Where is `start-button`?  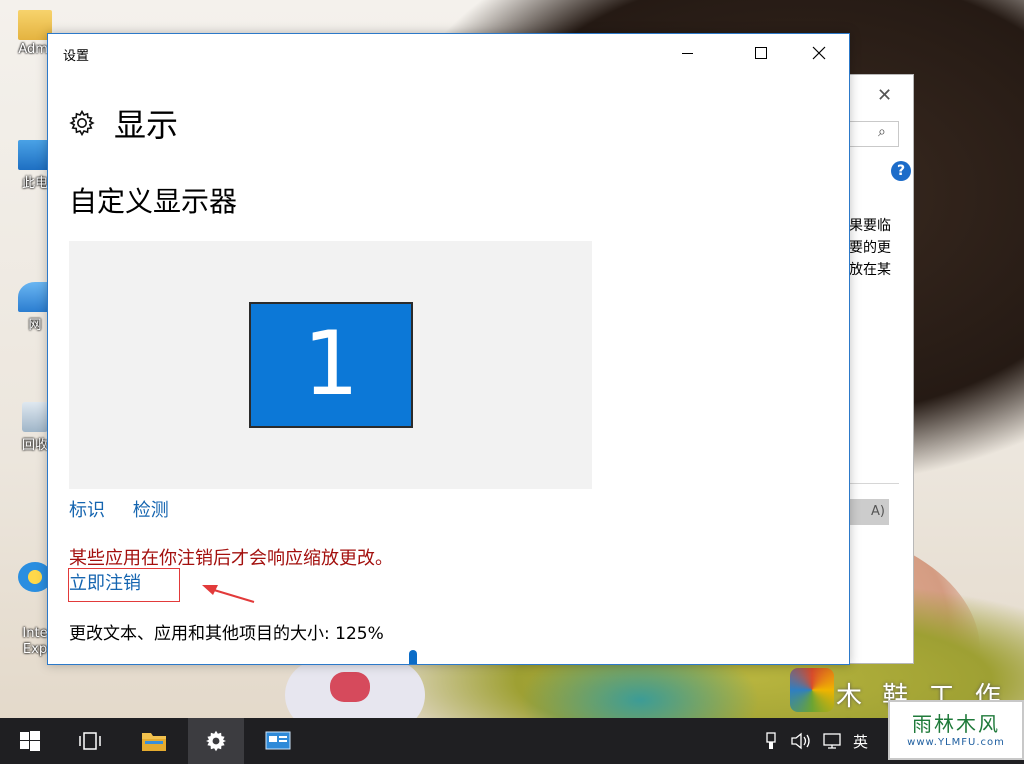
start-button is located at coordinates (30, 741).